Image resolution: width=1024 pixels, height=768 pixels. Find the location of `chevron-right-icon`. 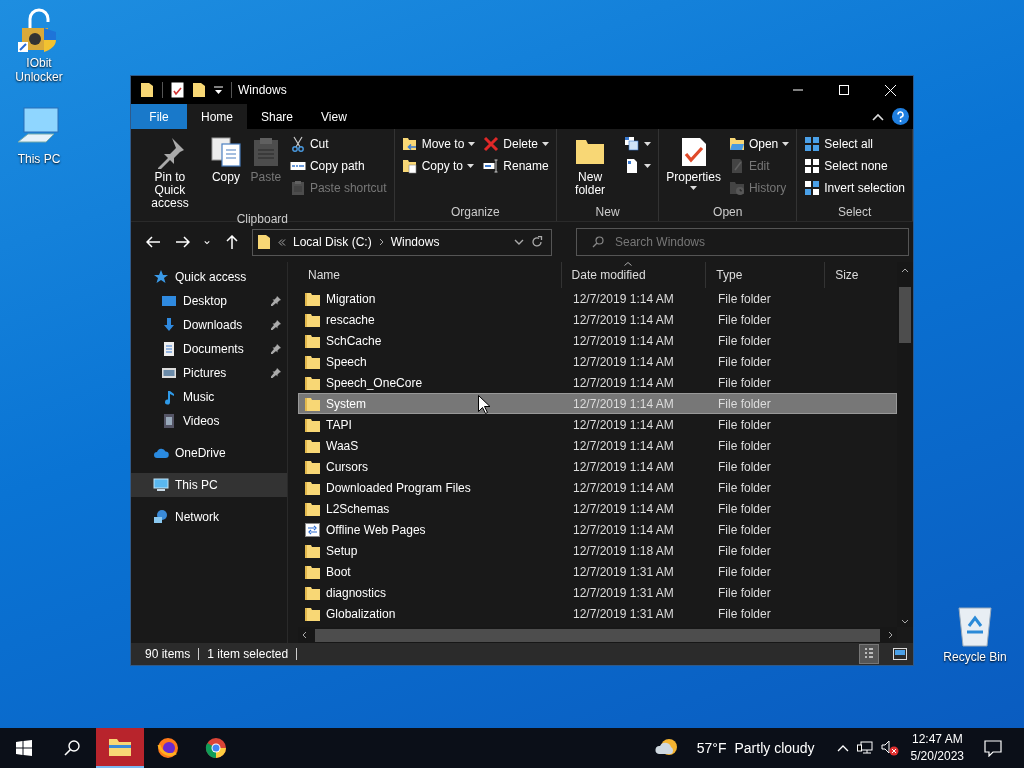

chevron-right-icon is located at coordinates (890, 635).